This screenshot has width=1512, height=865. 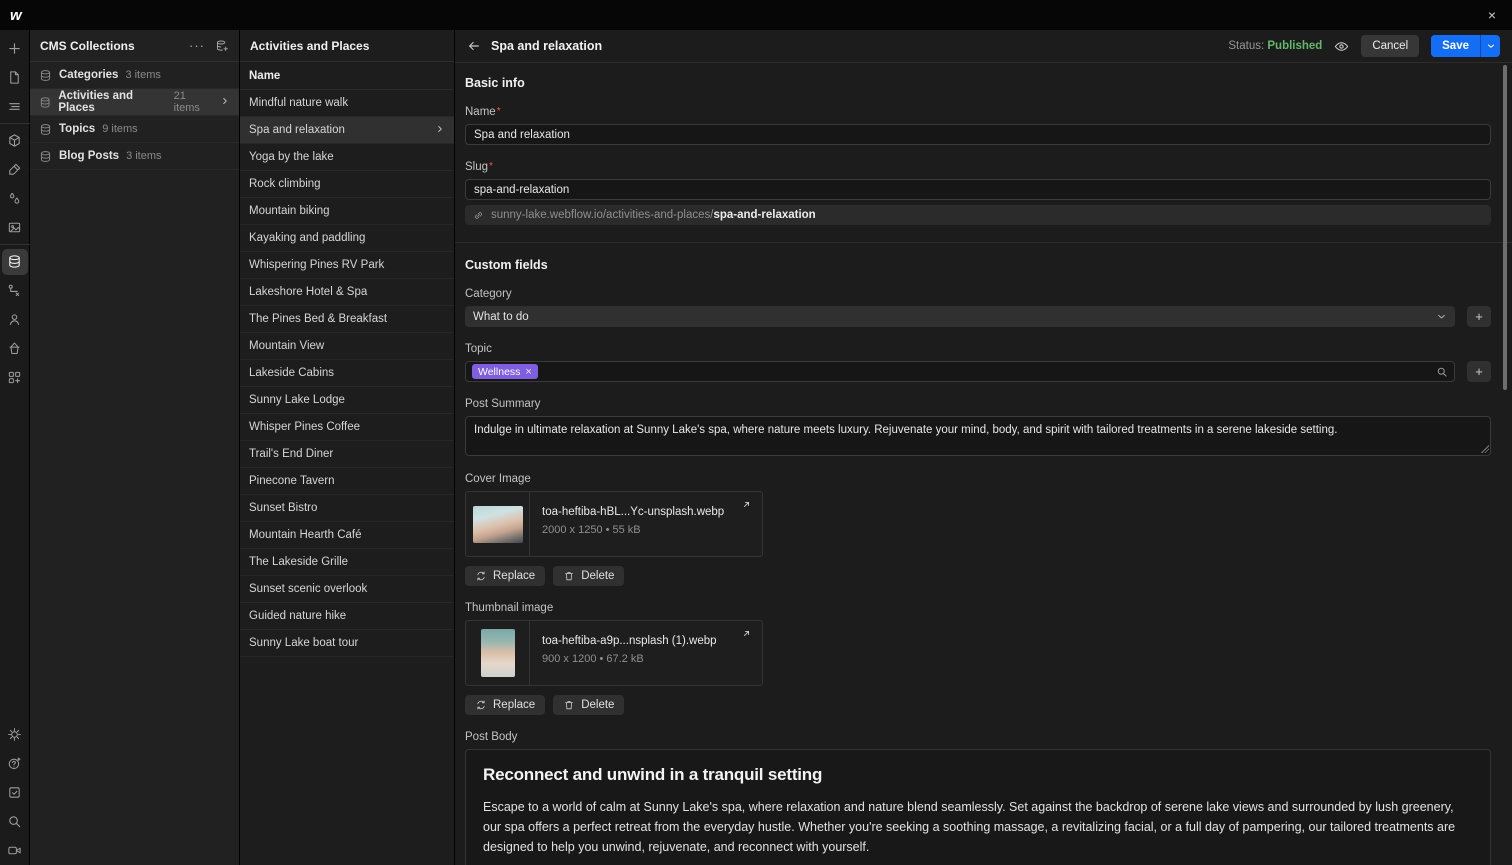 What do you see at coordinates (15, 244) in the screenshot?
I see `toolbar-divider` at bounding box center [15, 244].